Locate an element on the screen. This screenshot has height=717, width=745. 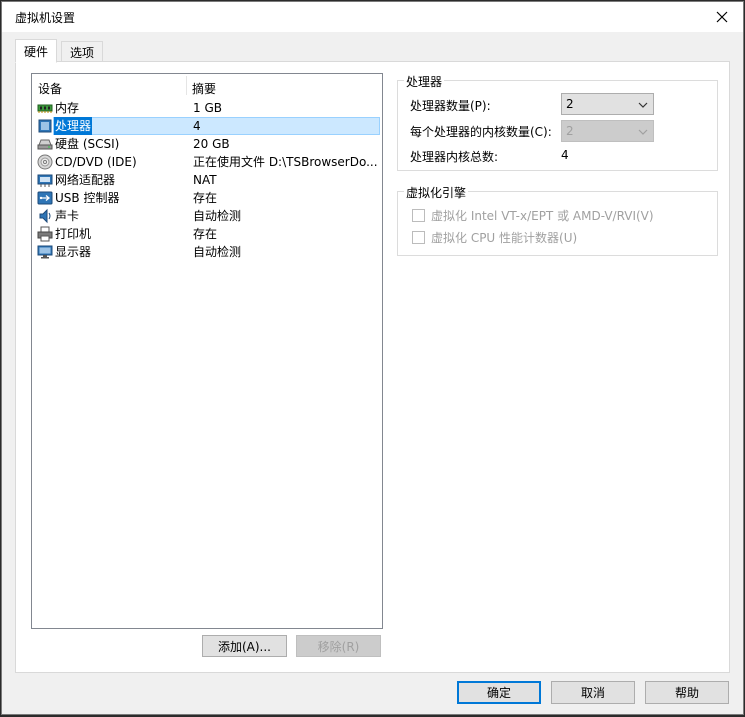
close-button is located at coordinates (722, 17).